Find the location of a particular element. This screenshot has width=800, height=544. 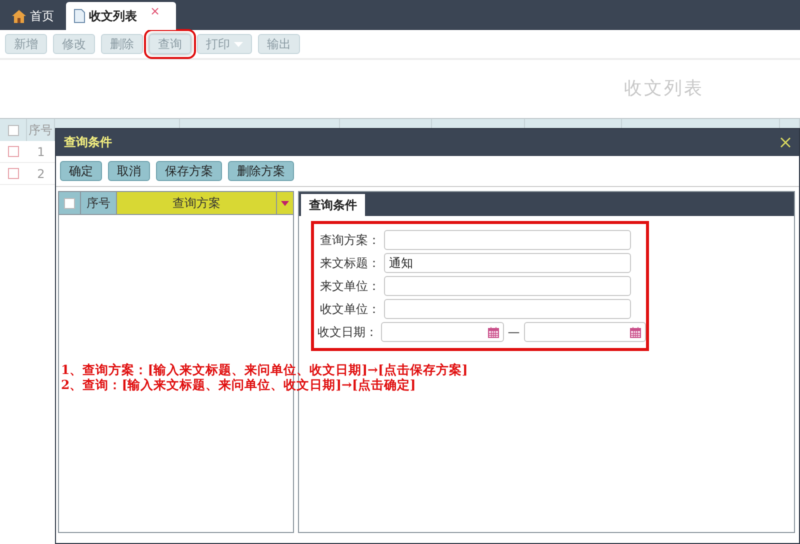

annotation-text: 1、查询方案：[输入来文标题、来问单位、收文日期]→[点击保存方案] is located at coordinates (264, 369).